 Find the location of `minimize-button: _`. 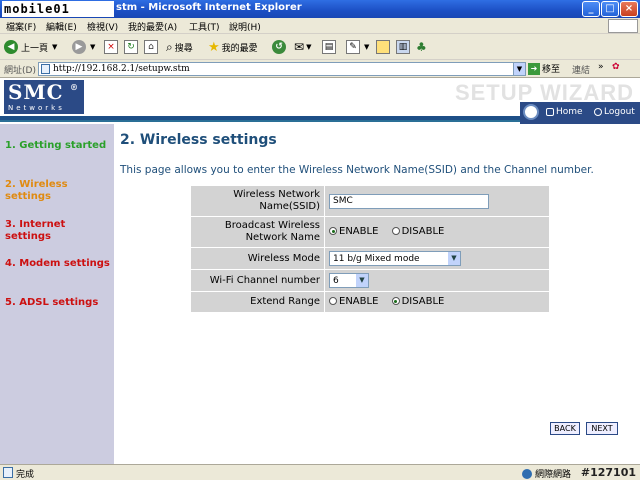

minimize-button: _ is located at coordinates (591, 9).